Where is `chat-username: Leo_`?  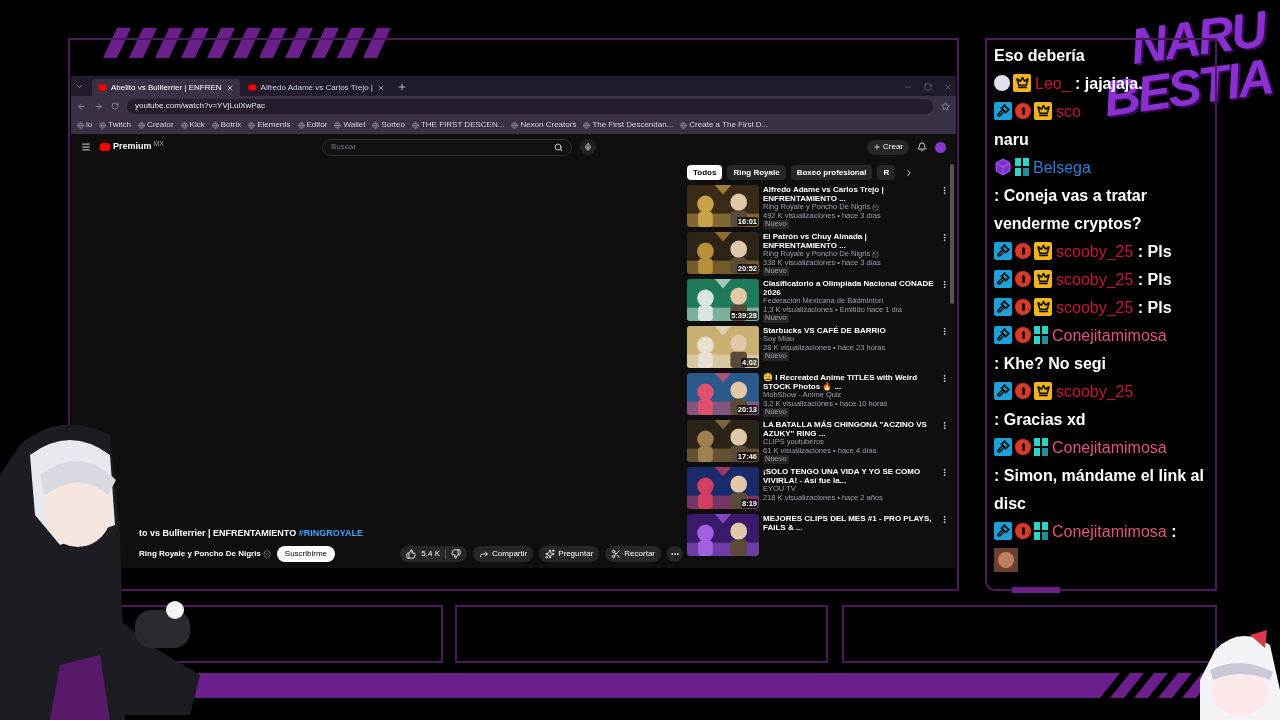
chat-username: Leo_ is located at coordinates (1053, 83).